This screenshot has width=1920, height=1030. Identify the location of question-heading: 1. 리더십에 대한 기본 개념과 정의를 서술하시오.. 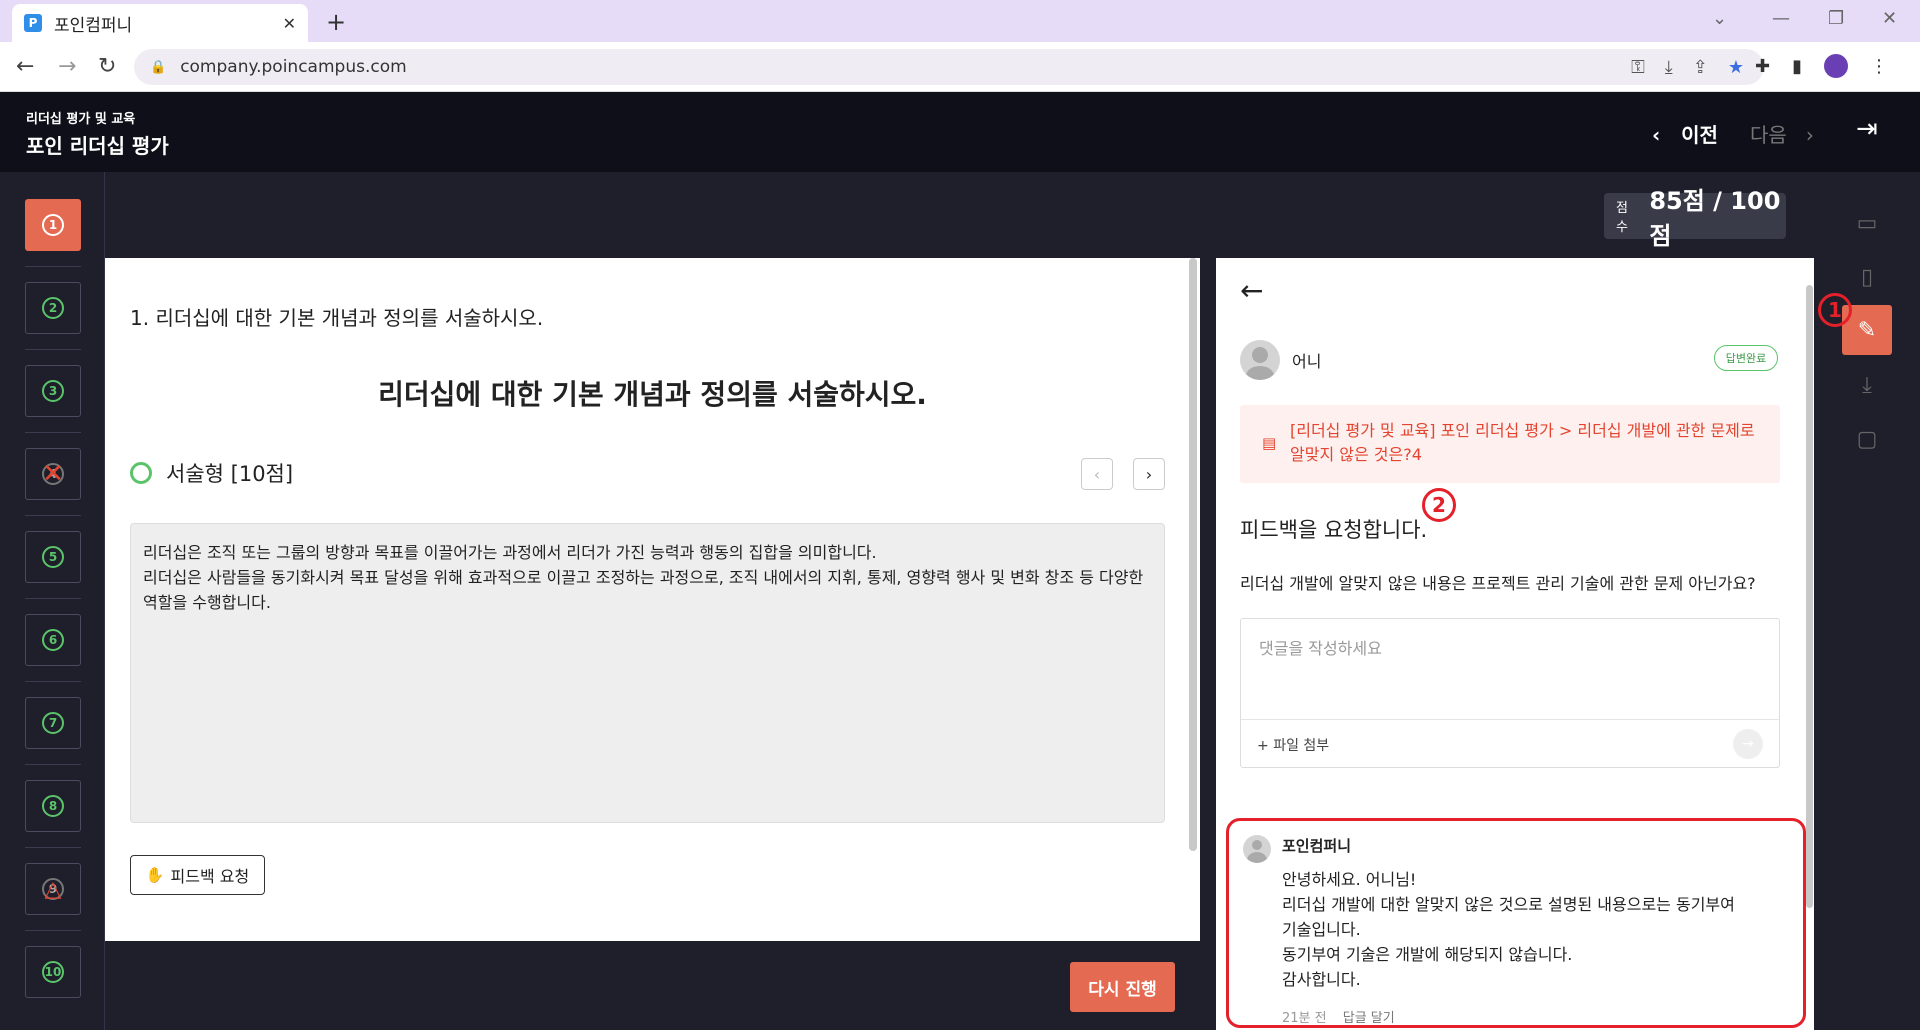
(337, 318).